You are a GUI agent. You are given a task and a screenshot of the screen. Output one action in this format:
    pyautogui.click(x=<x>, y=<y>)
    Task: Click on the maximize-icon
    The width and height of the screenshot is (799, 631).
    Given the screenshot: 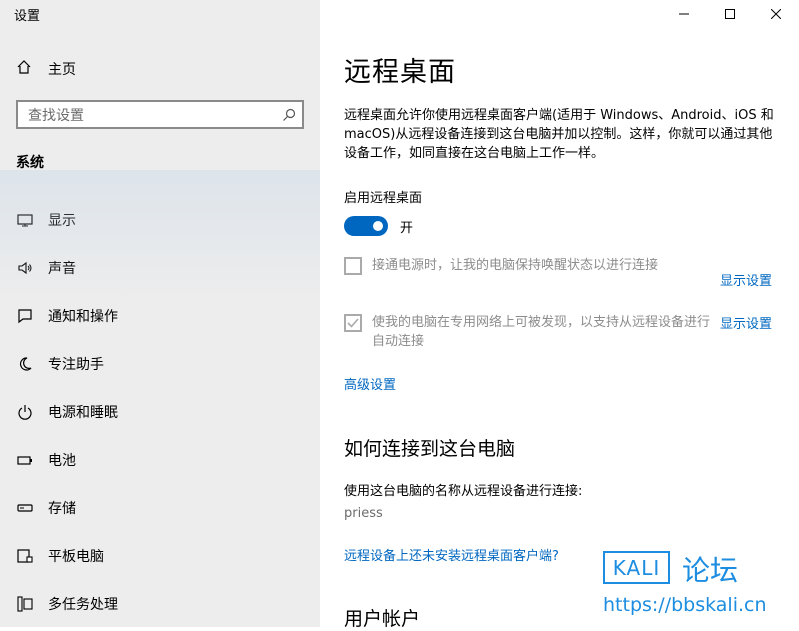 What is the action you would take?
    pyautogui.click(x=730, y=13)
    